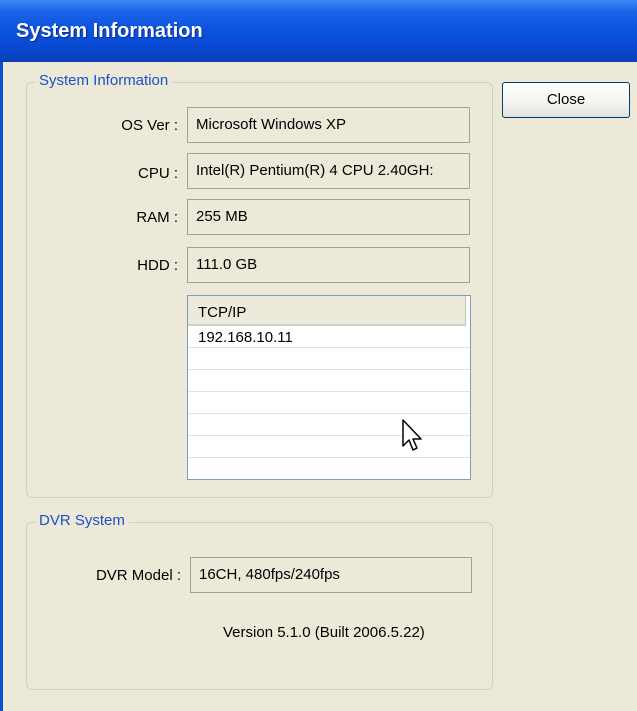 This screenshot has height=711, width=637. I want to click on ram-label: RAM :, so click(157, 217).